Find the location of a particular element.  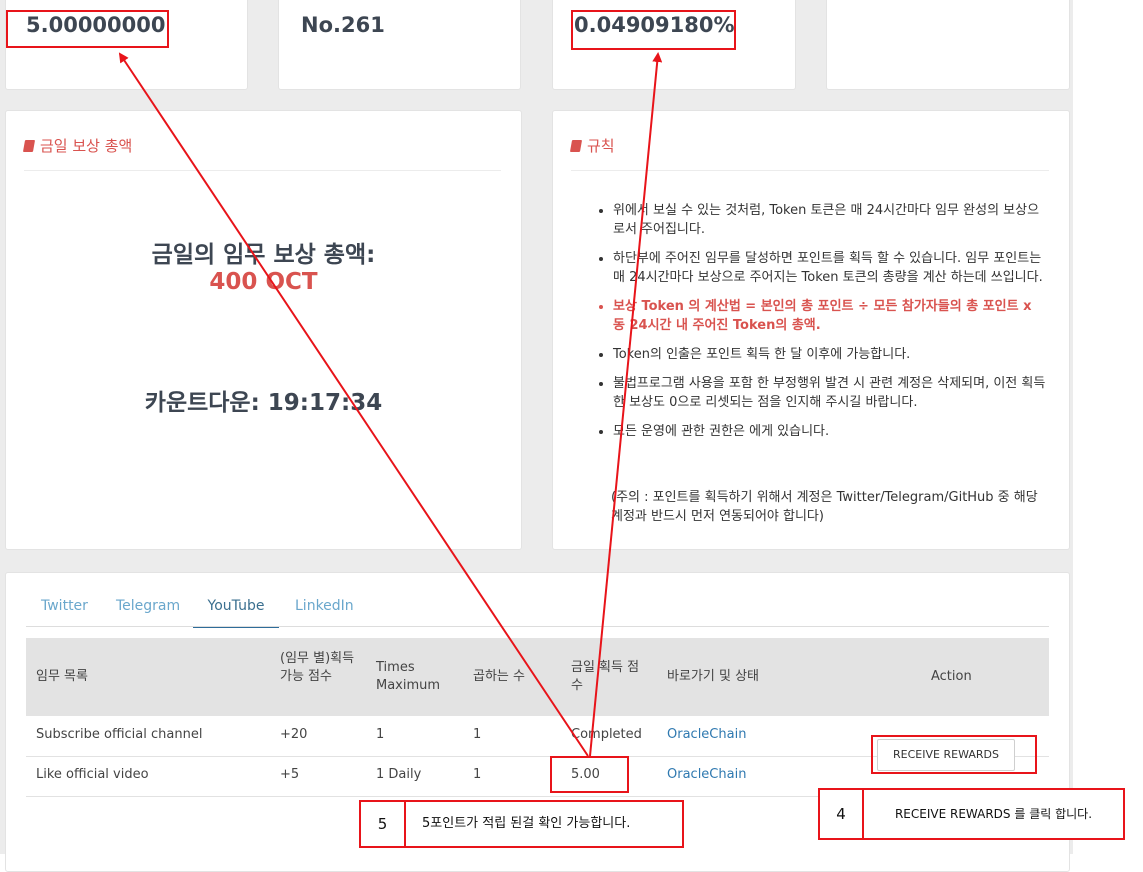

arrow-to-ratio is located at coordinates (626, 404).